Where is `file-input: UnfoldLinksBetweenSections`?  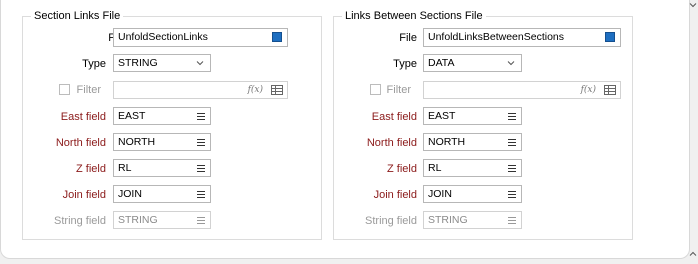 file-input: UnfoldLinksBetweenSections is located at coordinates (522, 37).